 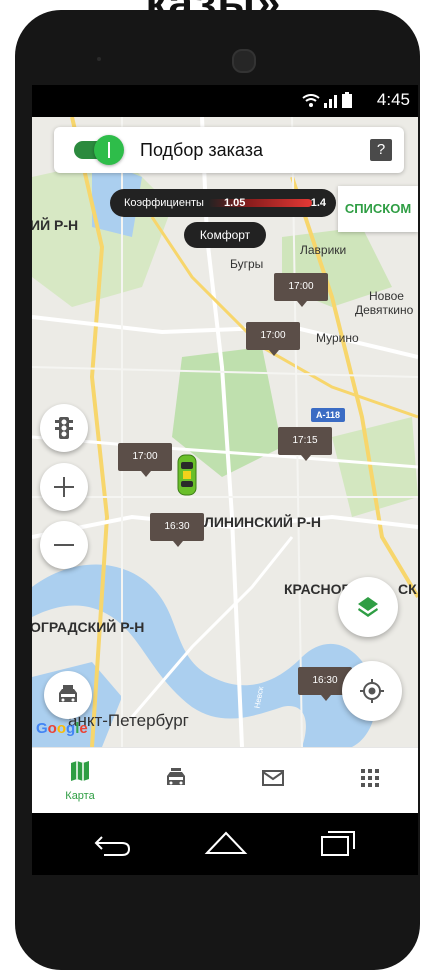 What do you see at coordinates (88, 627) in the screenshot?
I see `map-label-admiralteysky: ОГРАДСКИЙ Р-Н` at bounding box center [88, 627].